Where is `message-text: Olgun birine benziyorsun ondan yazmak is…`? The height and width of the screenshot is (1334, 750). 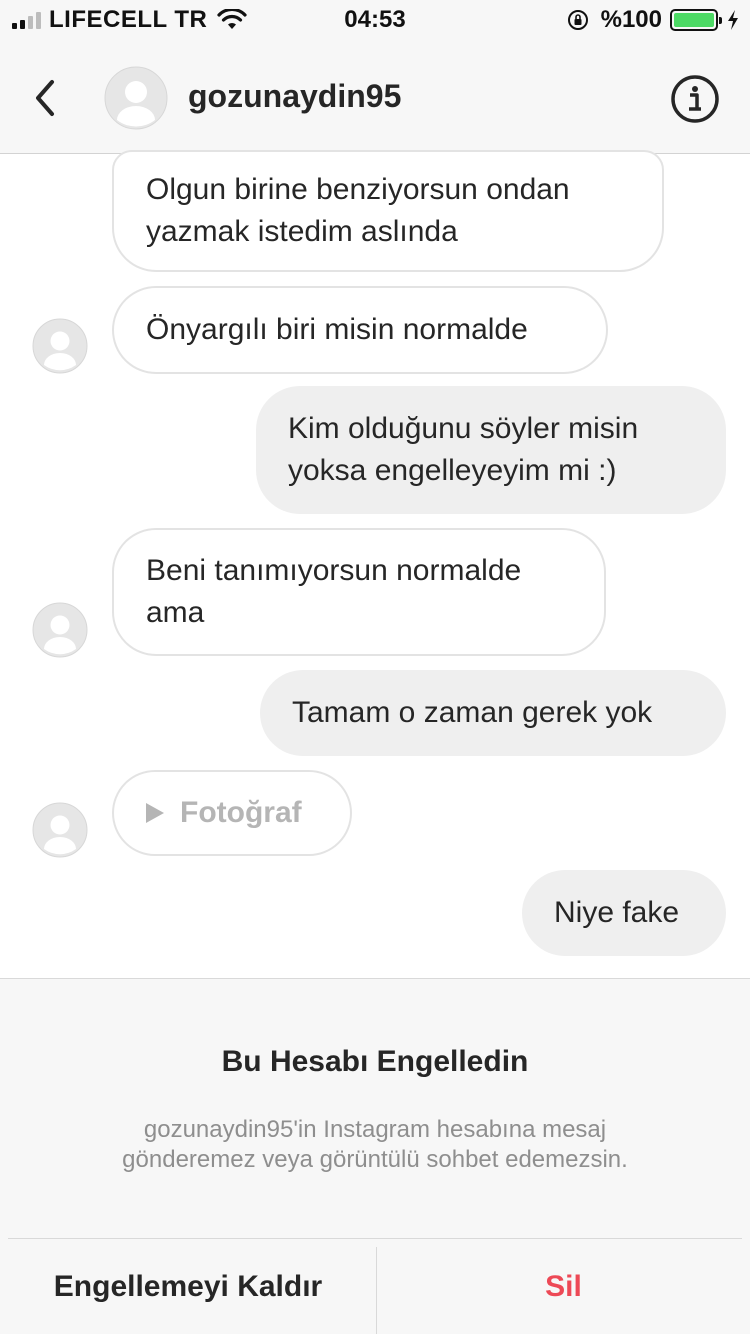
message-text: Olgun birine benziyorsun ondan yazmak is… is located at coordinates (358, 210).